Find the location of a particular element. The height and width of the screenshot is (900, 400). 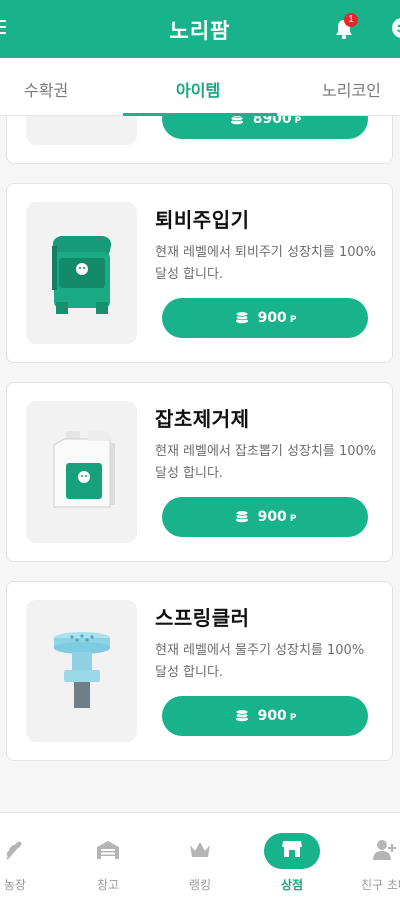

tab-item: 아이템 is located at coordinates (198, 89).